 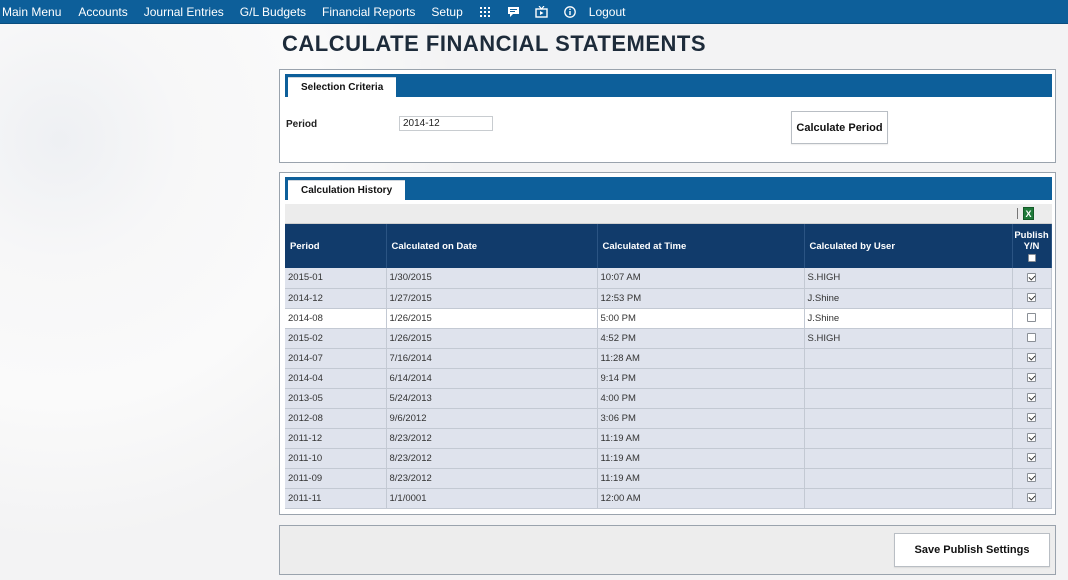 I want to click on save-publish-settings-button: Save Publish Settings, so click(x=972, y=550).